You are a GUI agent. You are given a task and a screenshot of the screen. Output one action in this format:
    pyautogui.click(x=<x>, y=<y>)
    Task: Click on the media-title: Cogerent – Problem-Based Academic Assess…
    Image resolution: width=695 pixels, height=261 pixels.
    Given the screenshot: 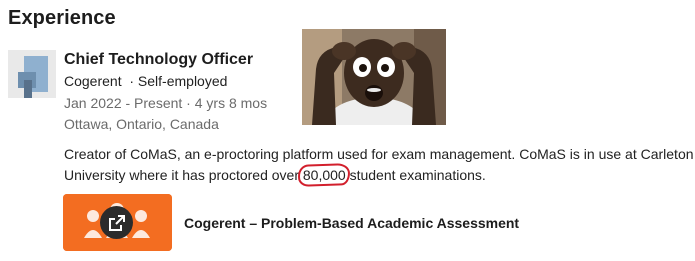 What is the action you would take?
    pyautogui.click(x=351, y=223)
    